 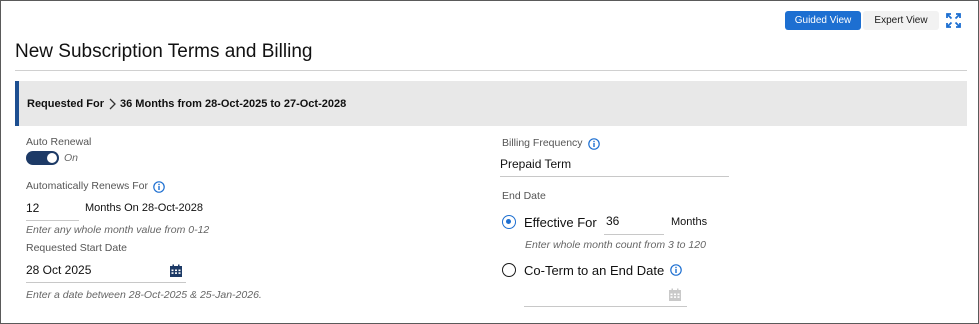 What do you see at coordinates (59, 142) in the screenshot?
I see `auto-renewal-label: Auto Renewal` at bounding box center [59, 142].